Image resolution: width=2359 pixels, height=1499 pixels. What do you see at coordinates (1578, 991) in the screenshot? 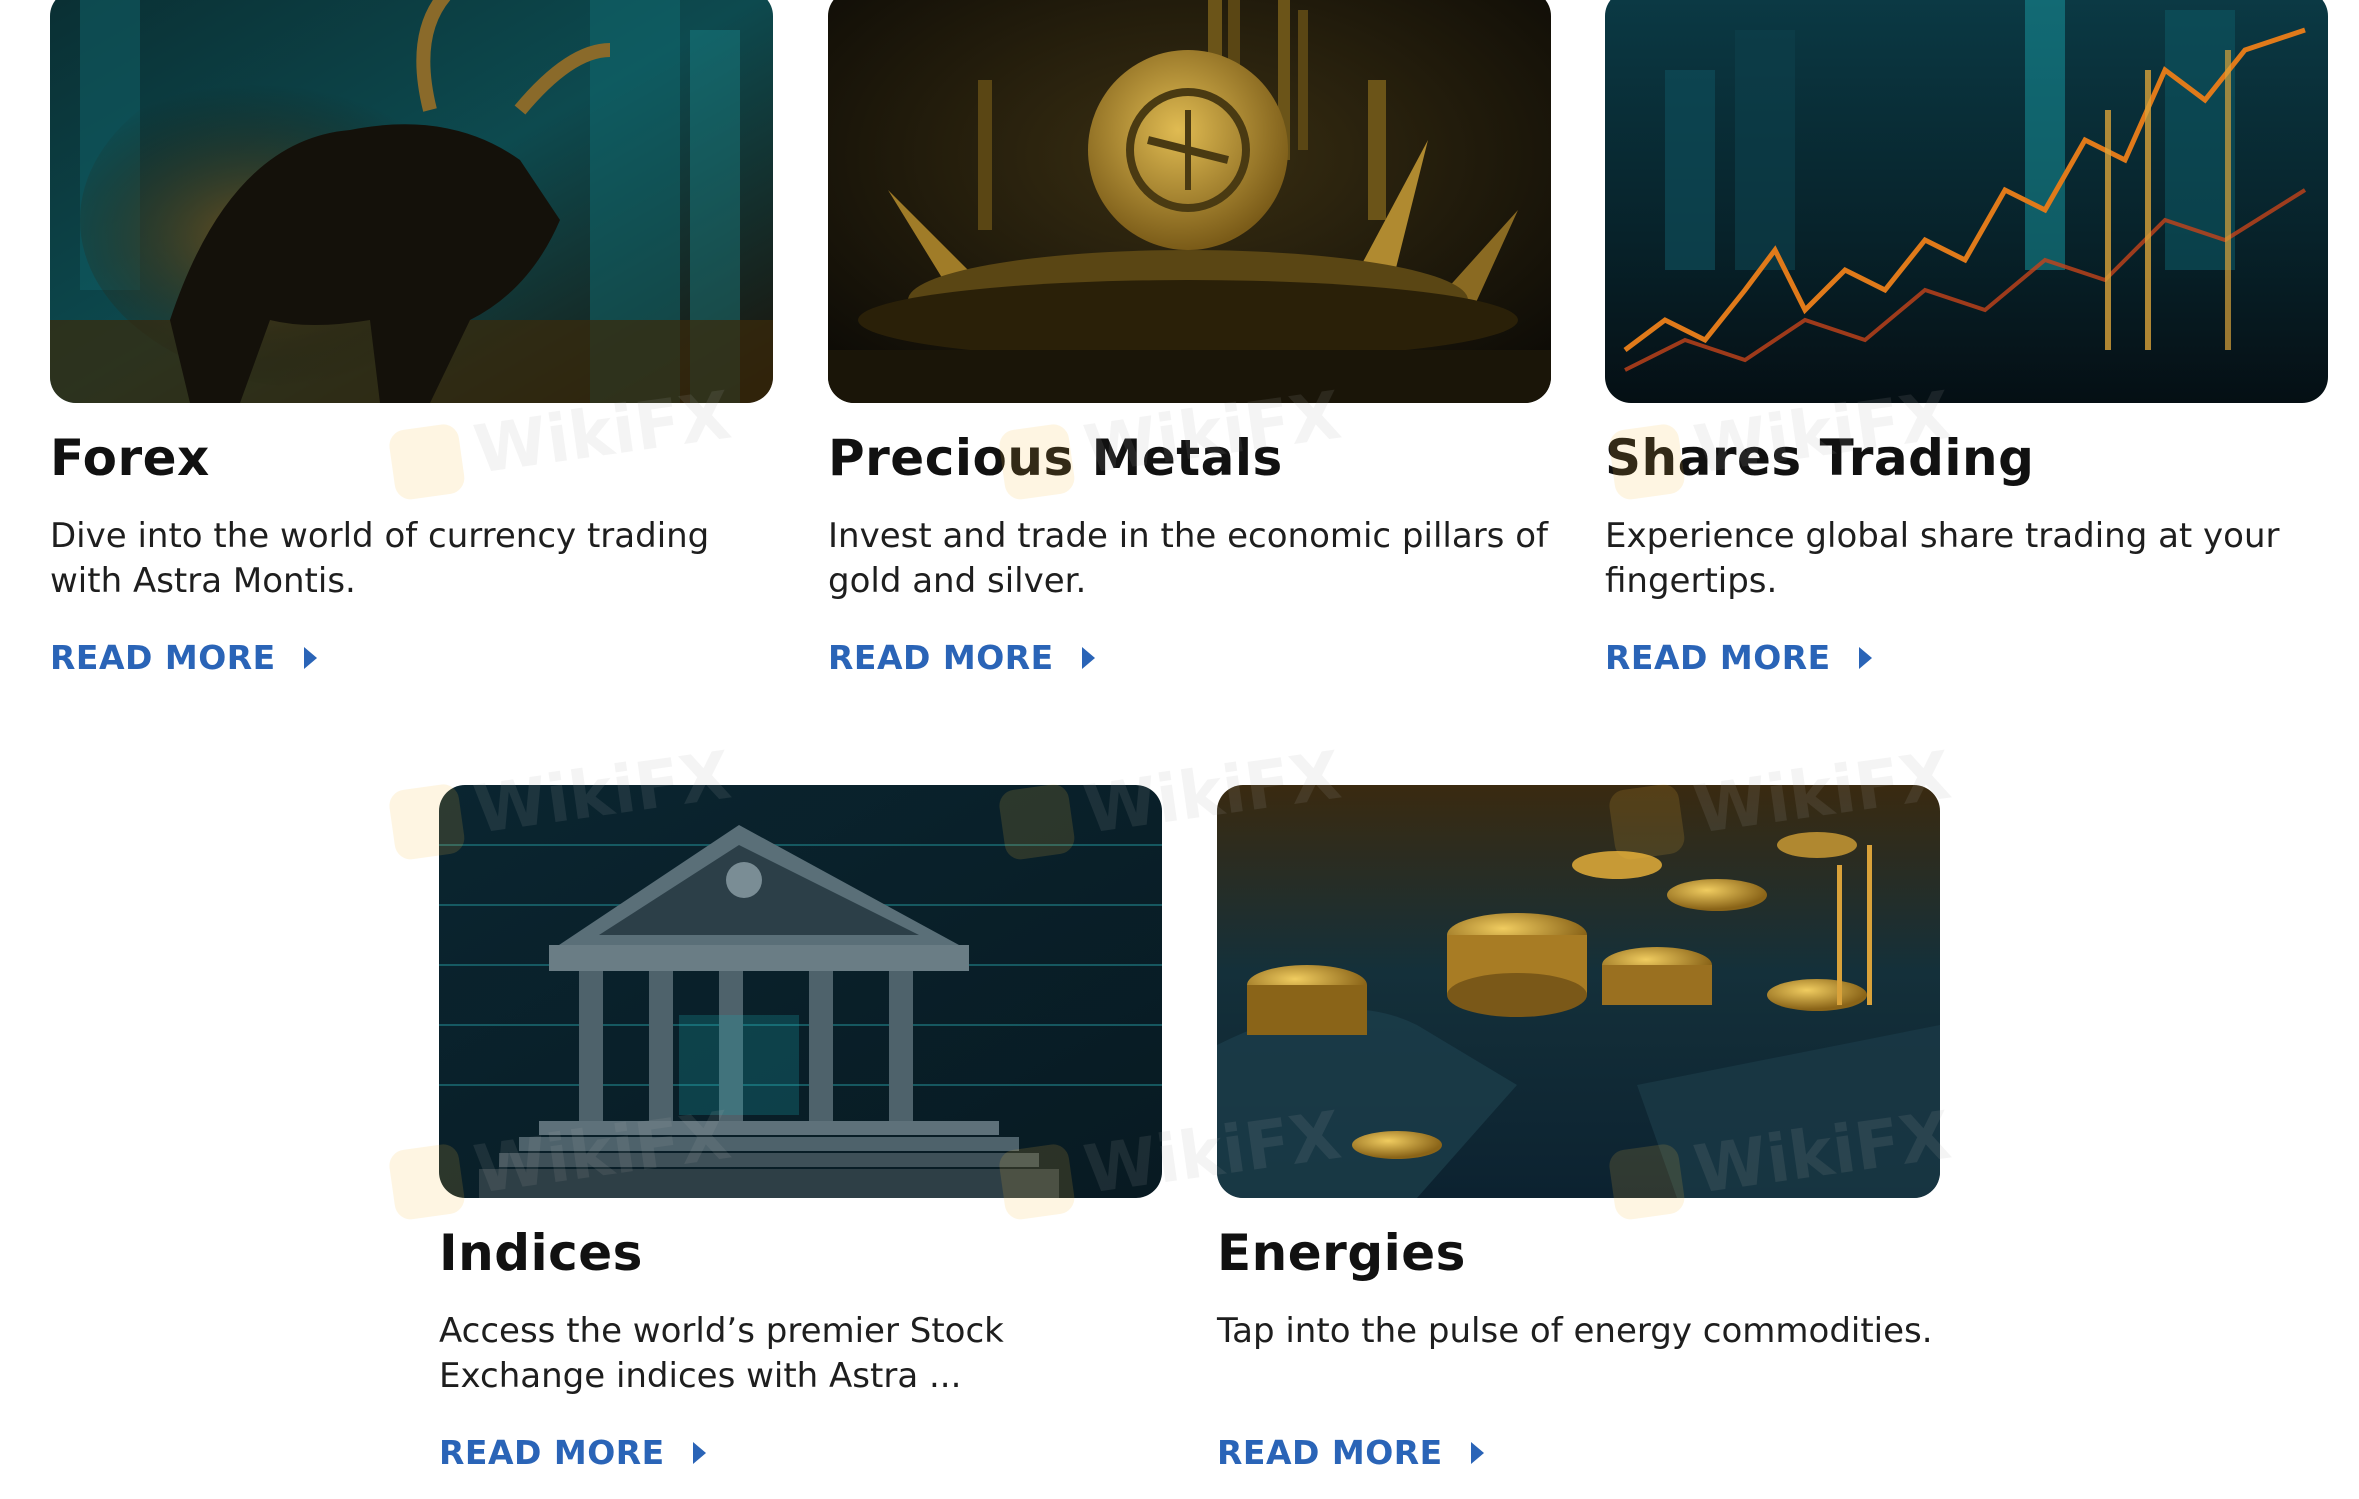
I see `energies-image` at bounding box center [1578, 991].